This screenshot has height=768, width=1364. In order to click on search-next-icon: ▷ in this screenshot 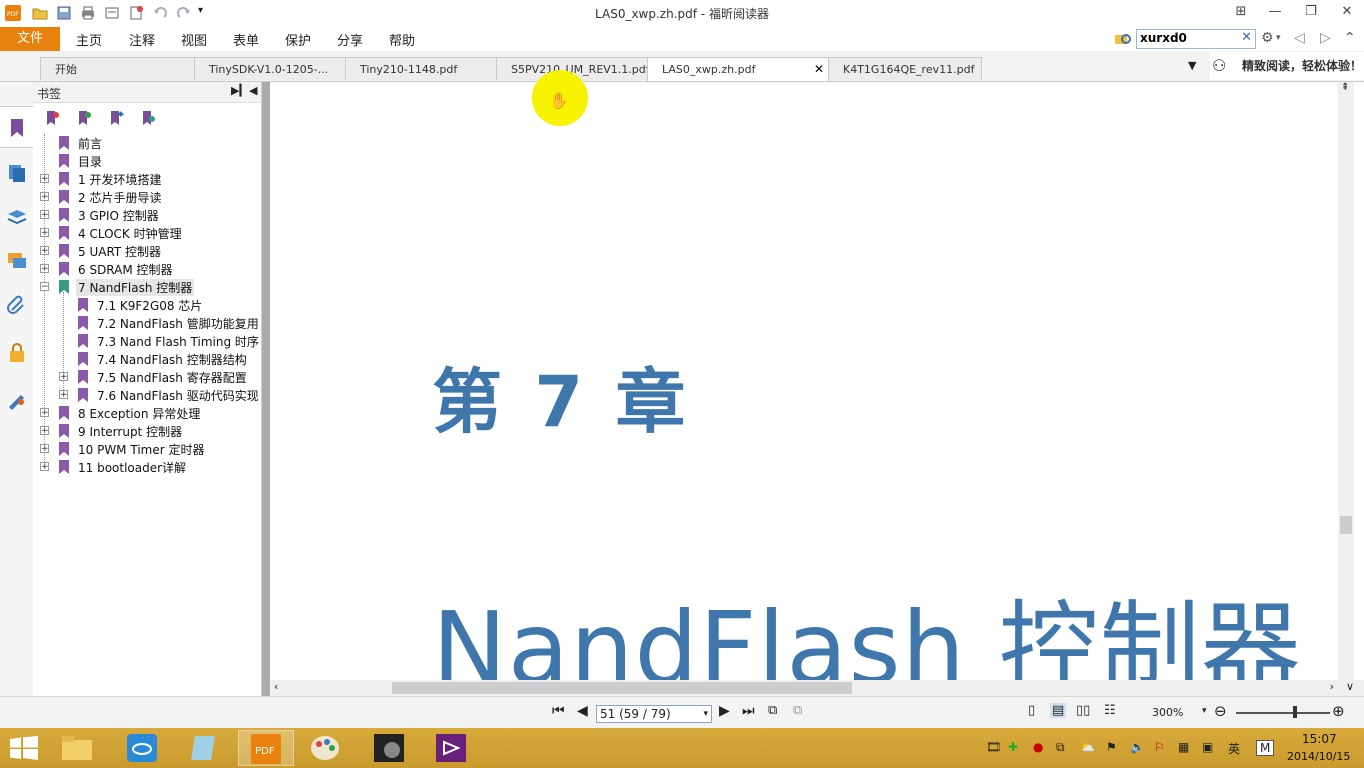, I will do `click(1325, 38)`.